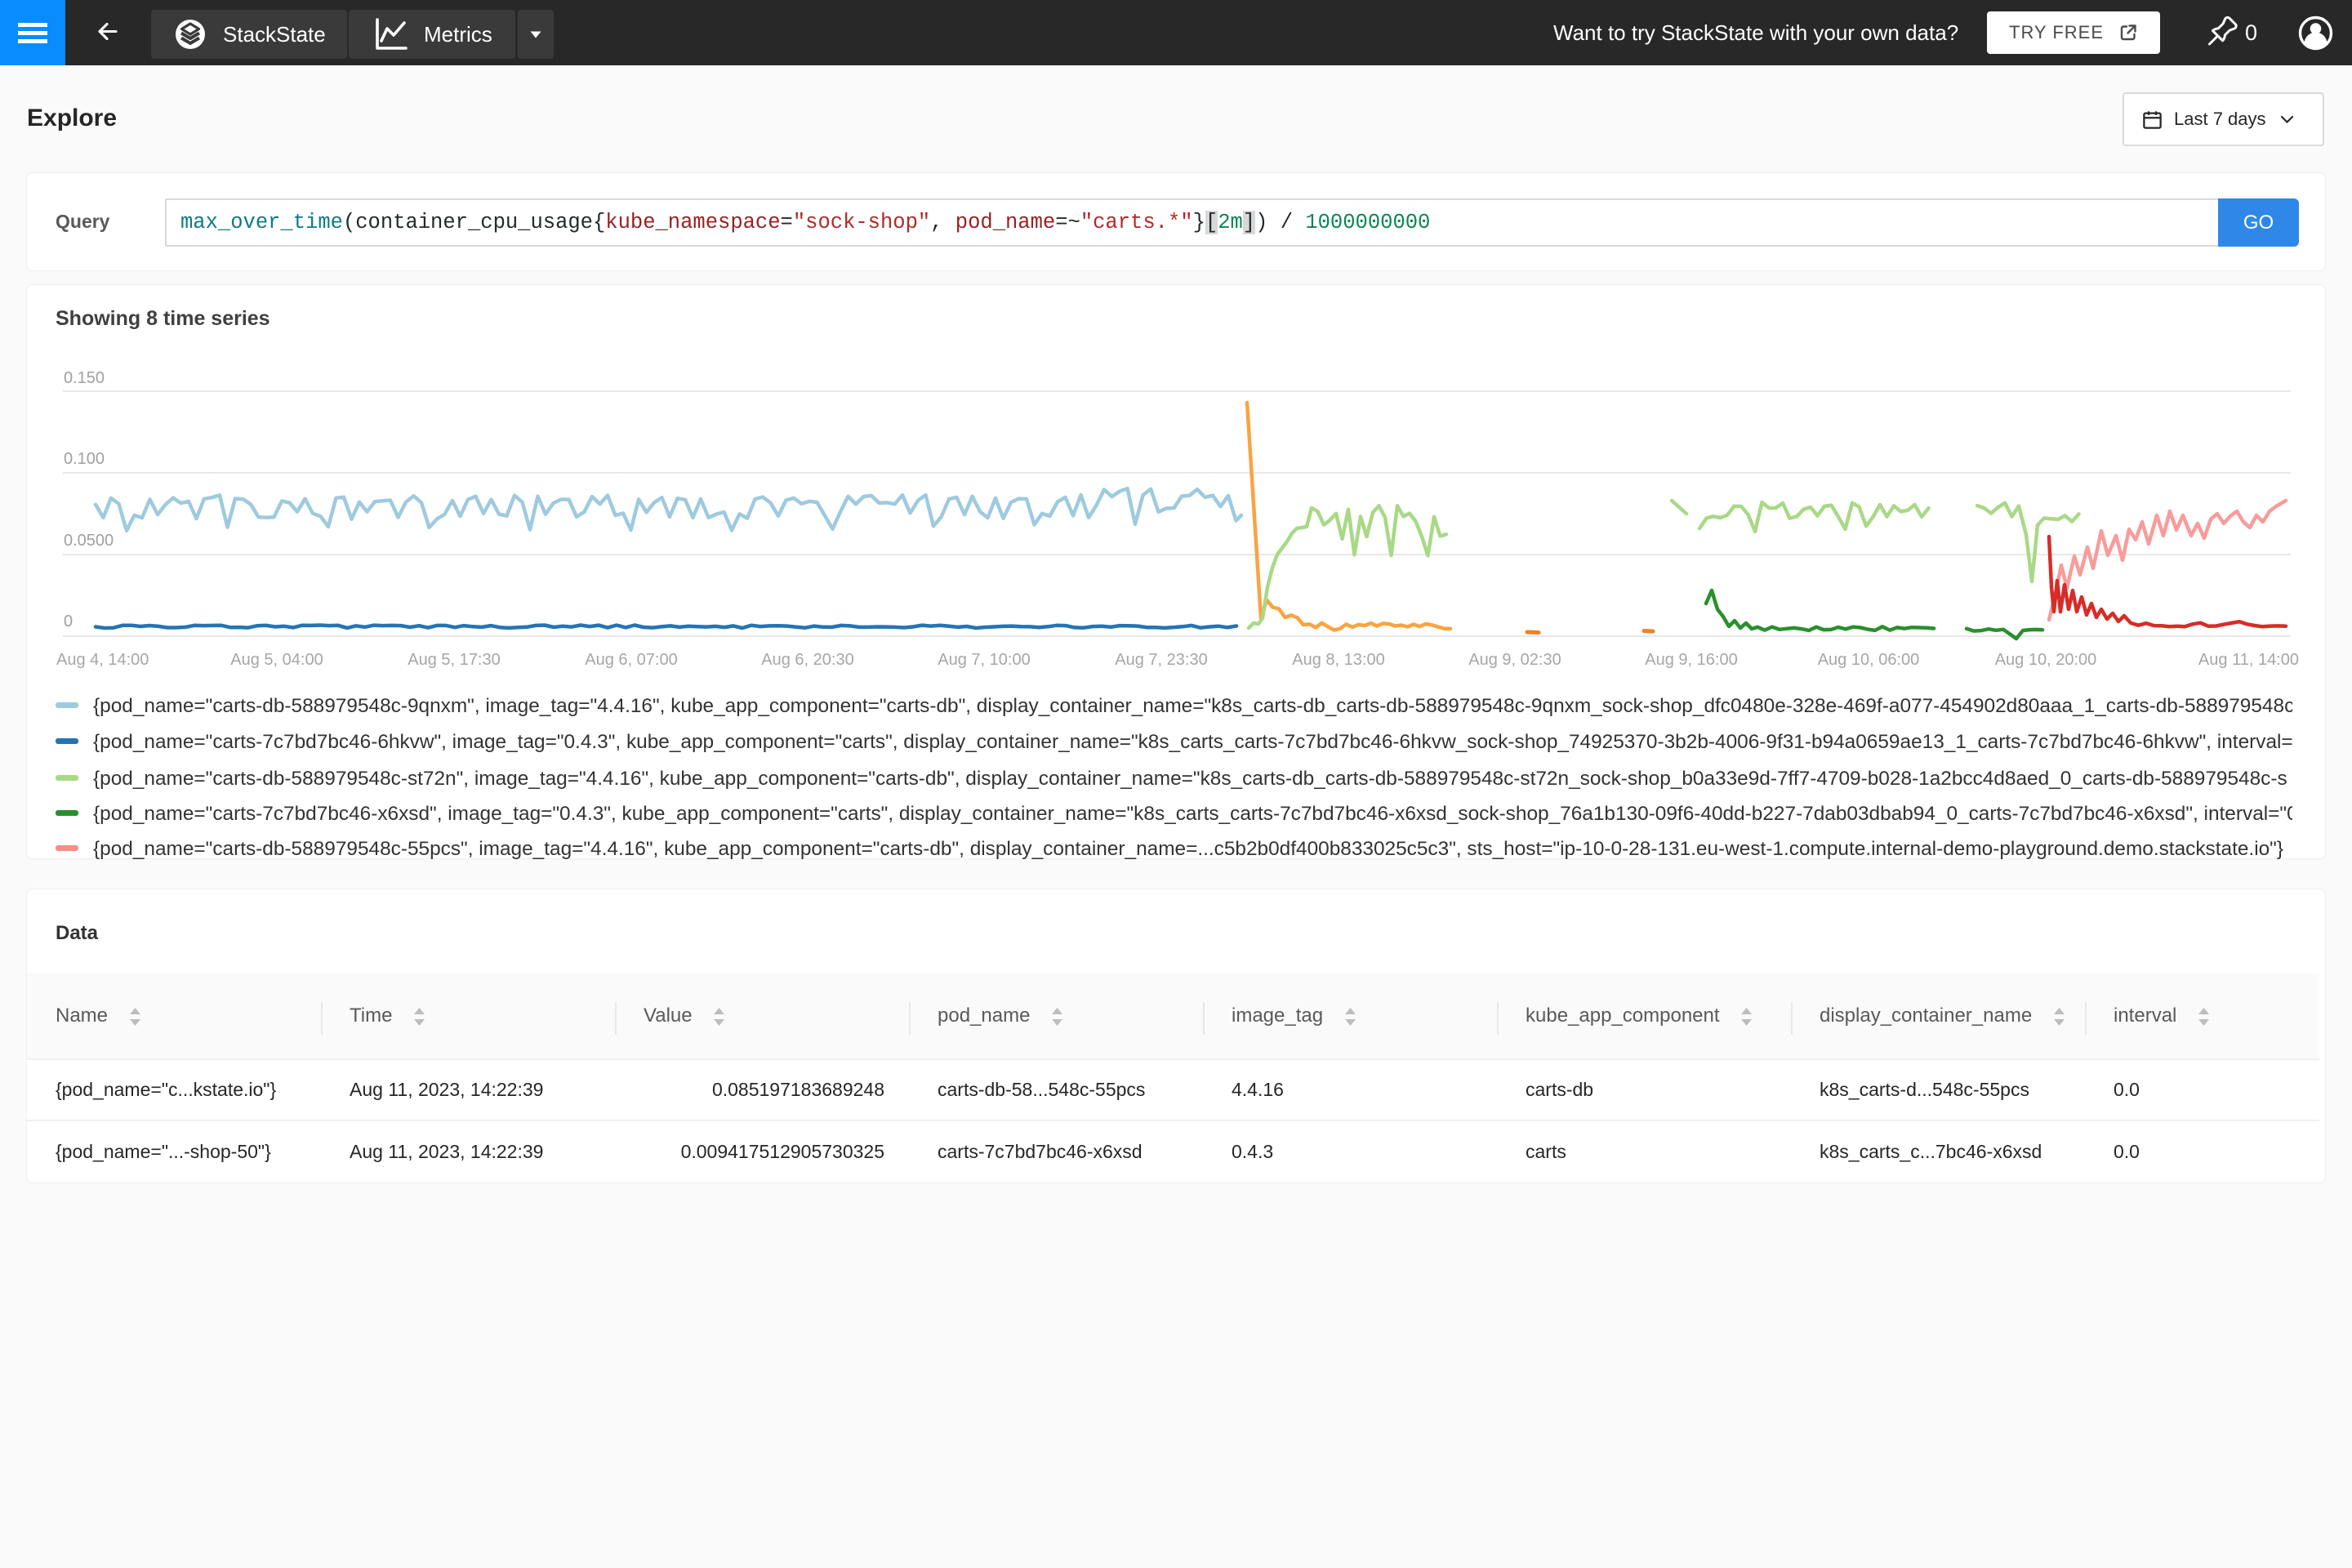  I want to click on svg-text: Aug 9, 16:00, so click(1691, 660).